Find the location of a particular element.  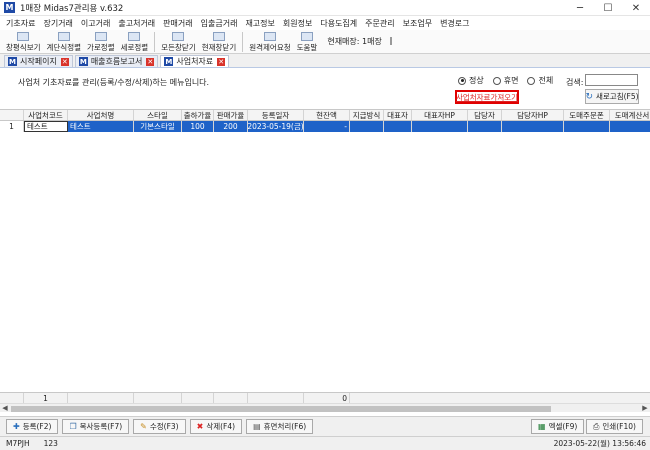

help-button: 도움말 is located at coordinates (307, 42).